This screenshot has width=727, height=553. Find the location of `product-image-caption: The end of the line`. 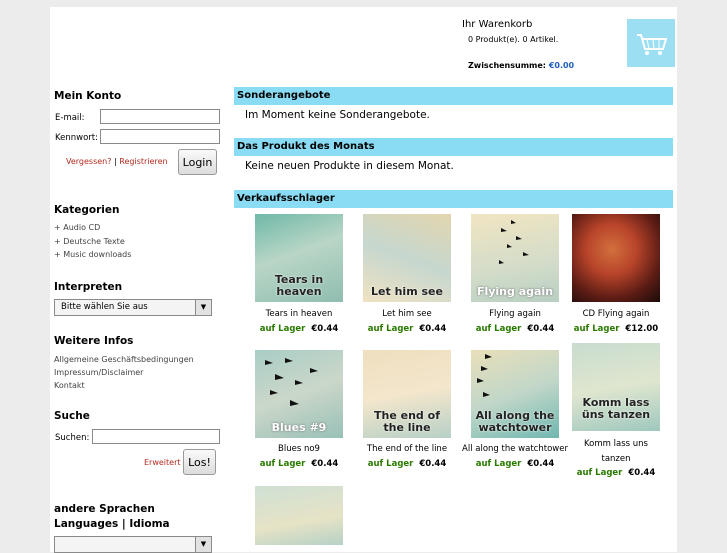

product-image-caption: The end of the line is located at coordinates (407, 421).